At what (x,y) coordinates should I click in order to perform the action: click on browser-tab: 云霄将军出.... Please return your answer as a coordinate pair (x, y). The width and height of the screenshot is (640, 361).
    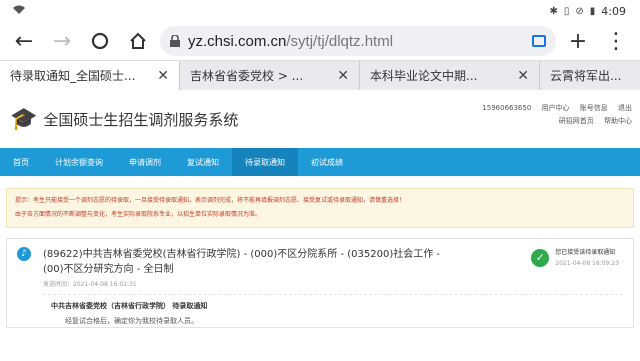
    Looking at the image, I should click on (590, 75).